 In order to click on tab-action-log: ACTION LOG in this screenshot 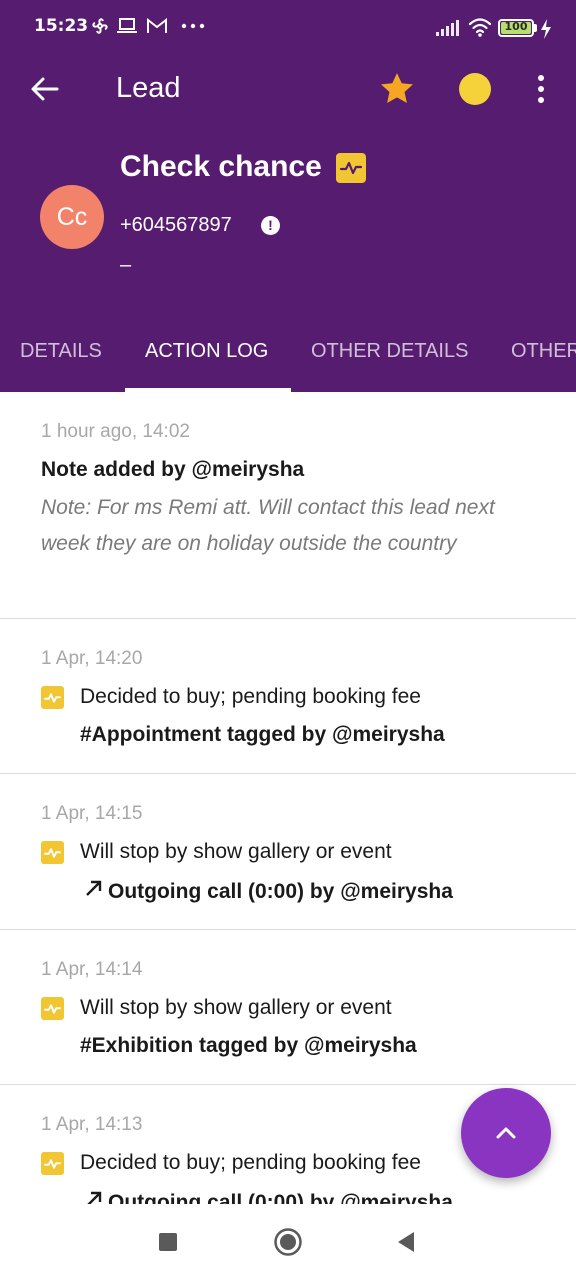, I will do `click(206, 351)`.